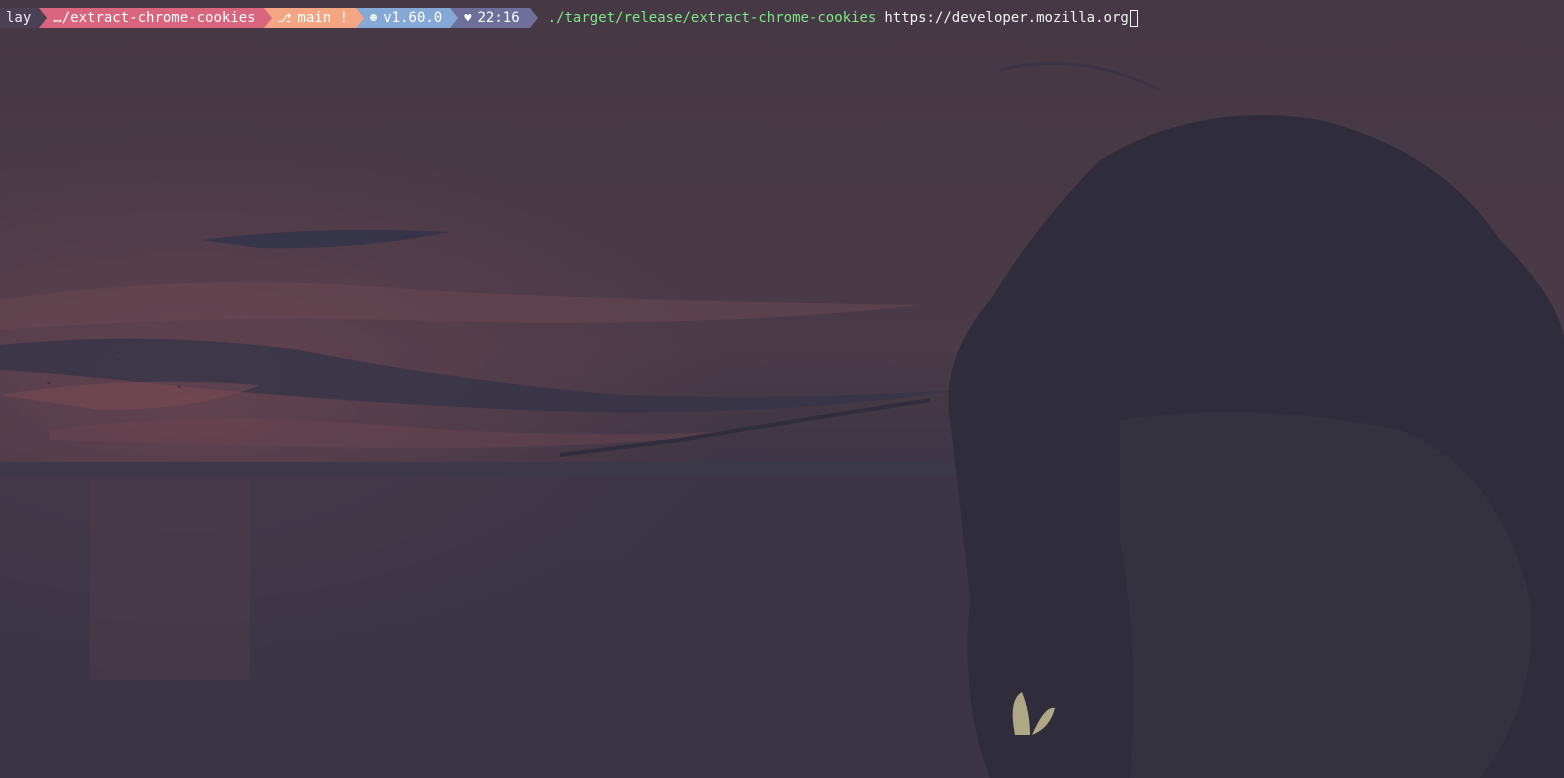  What do you see at coordinates (498, 18) in the screenshot?
I see `prompt-time: 22:16` at bounding box center [498, 18].